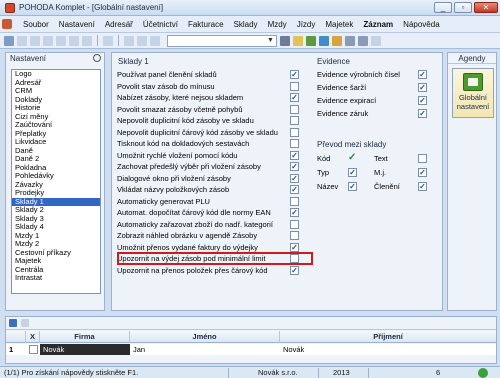  I want to click on menu-napoveda: Nápověda, so click(421, 24).